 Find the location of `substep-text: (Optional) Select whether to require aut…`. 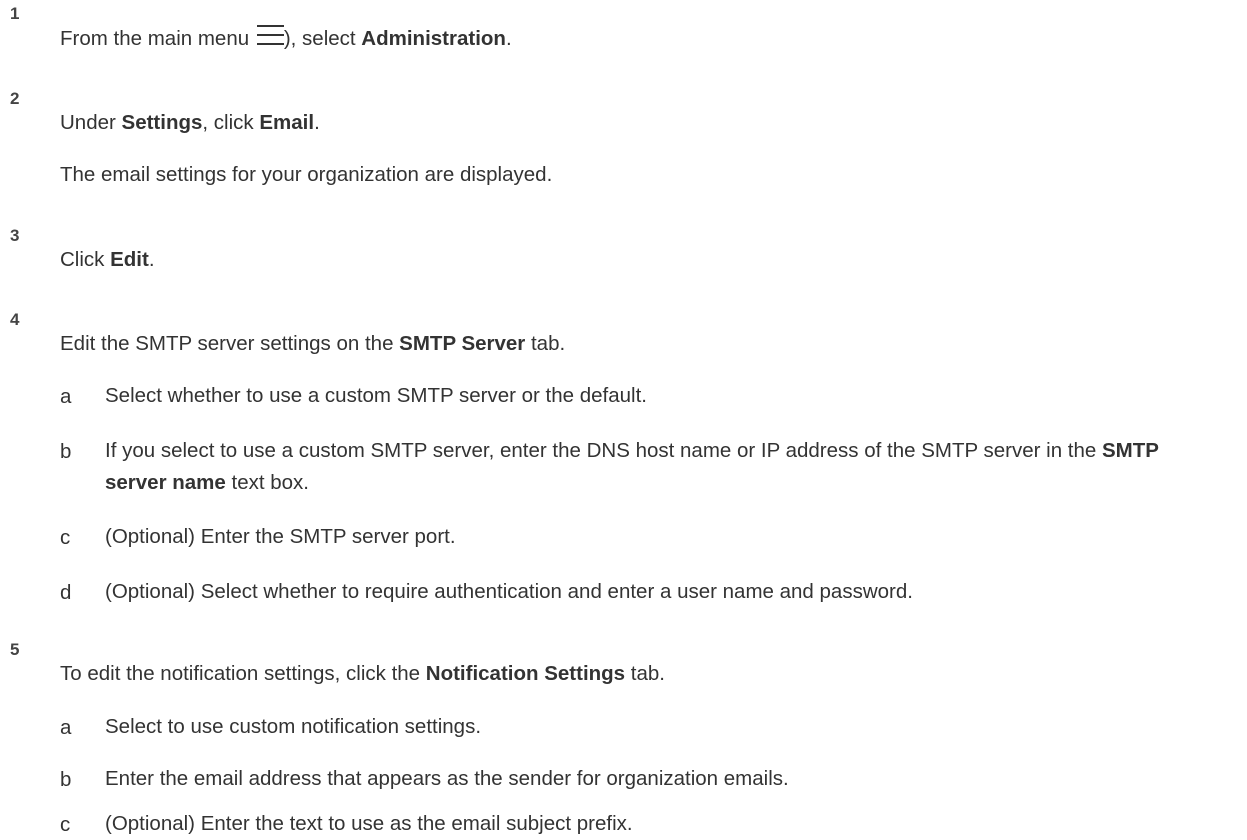

substep-text: (Optional) Select whether to require aut… is located at coordinates (509, 591).